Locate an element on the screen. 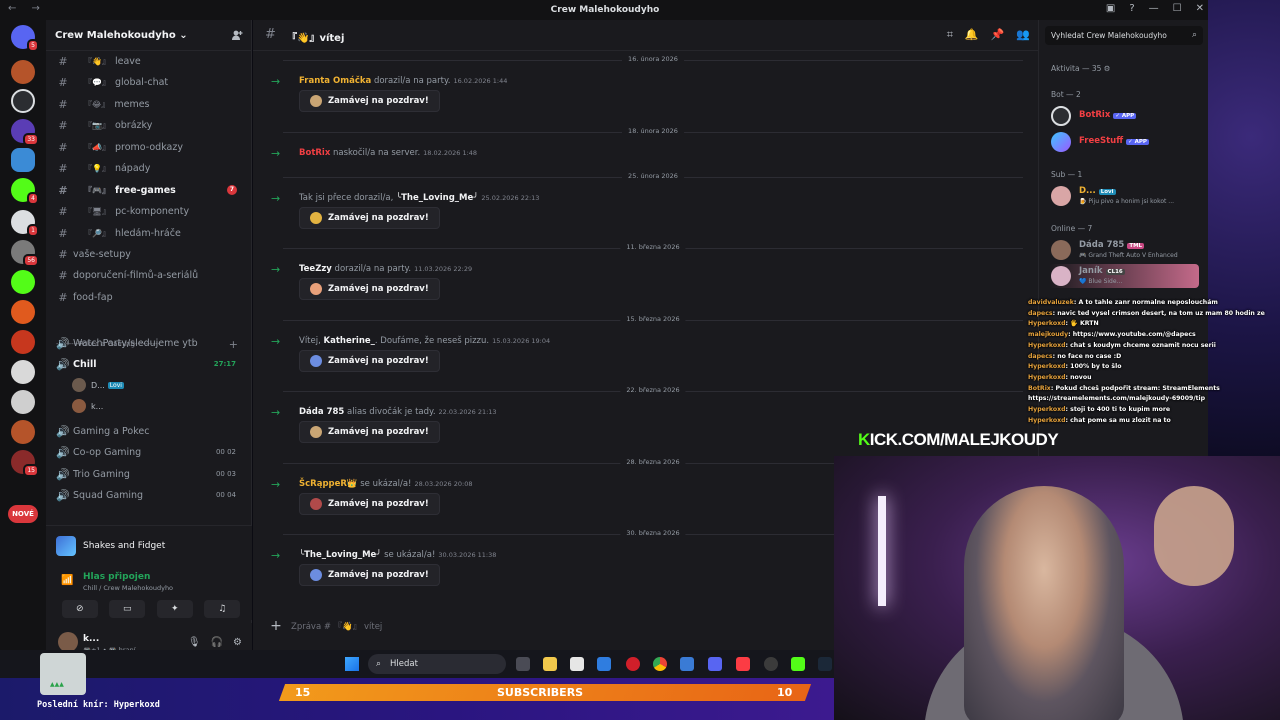  settings-icon: ⚙ is located at coordinates (237, 642).